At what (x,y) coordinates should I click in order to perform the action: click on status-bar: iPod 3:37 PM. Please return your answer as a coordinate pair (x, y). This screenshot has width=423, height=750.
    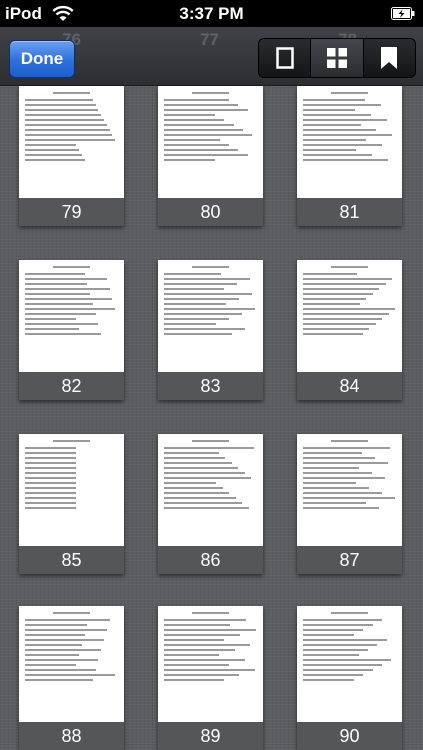
    Looking at the image, I should click on (211, 13).